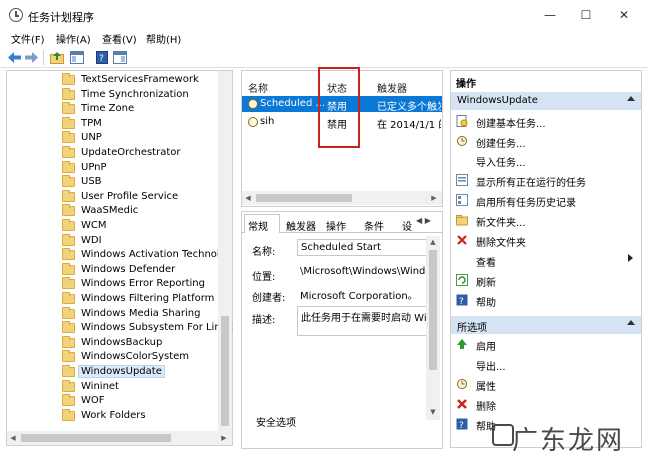 This screenshot has height=463, width=648. Describe the element at coordinates (258, 225) in the screenshot. I see `tab-general: 常规` at that location.